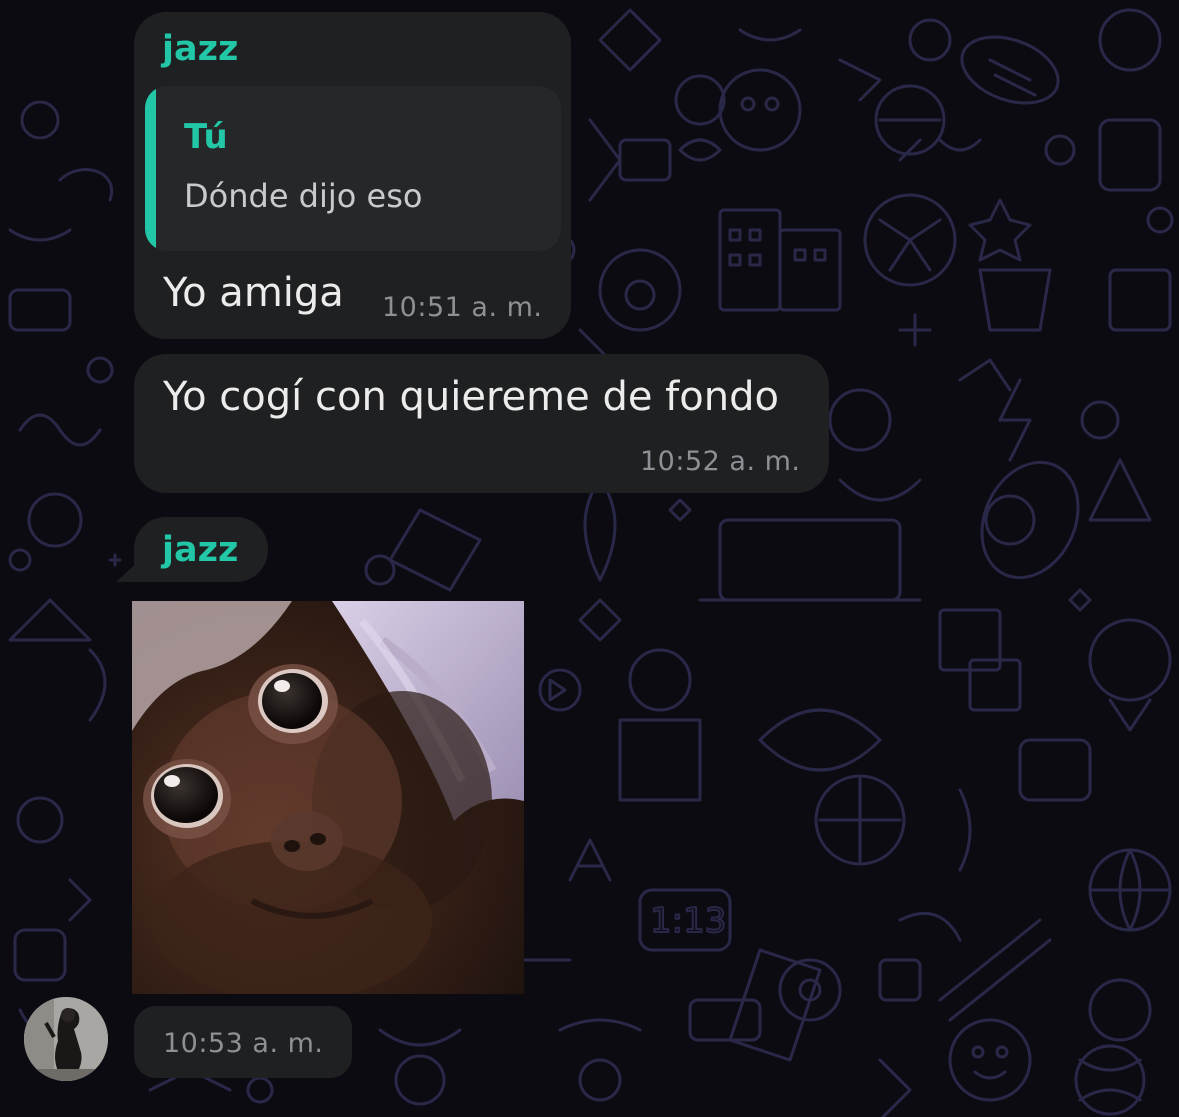  What do you see at coordinates (720, 461) in the screenshot?
I see `message-time: 10:52 a. m.` at bounding box center [720, 461].